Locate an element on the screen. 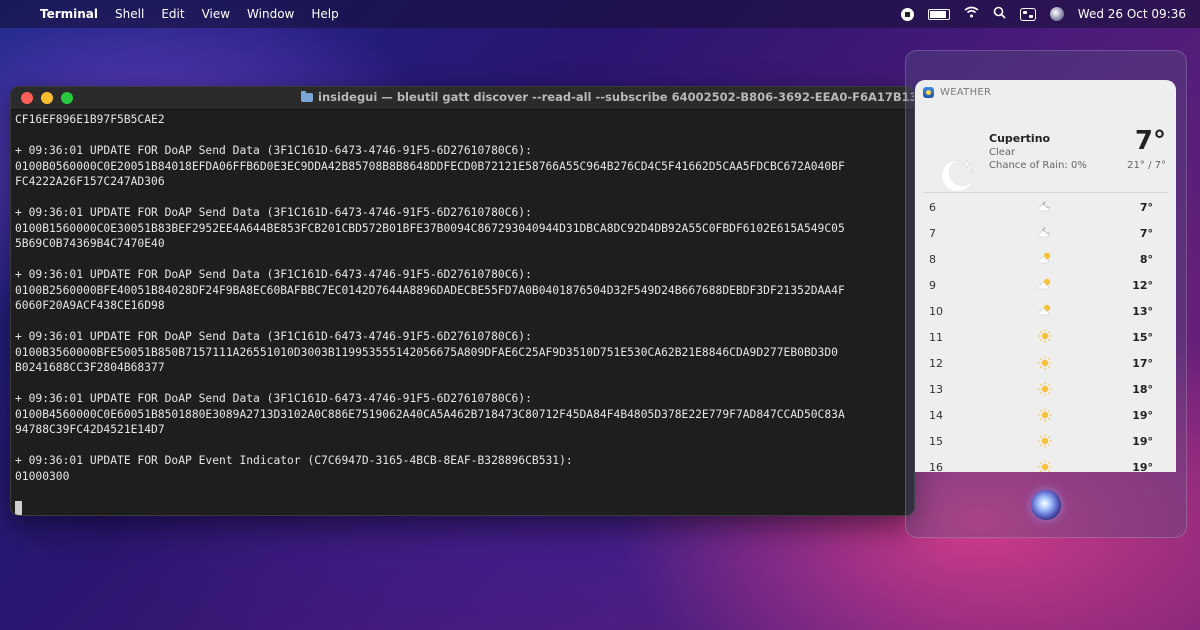 This screenshot has height=630, width=1200. hourly-forecast-row: 15 19° is located at coordinates (1046, 442).